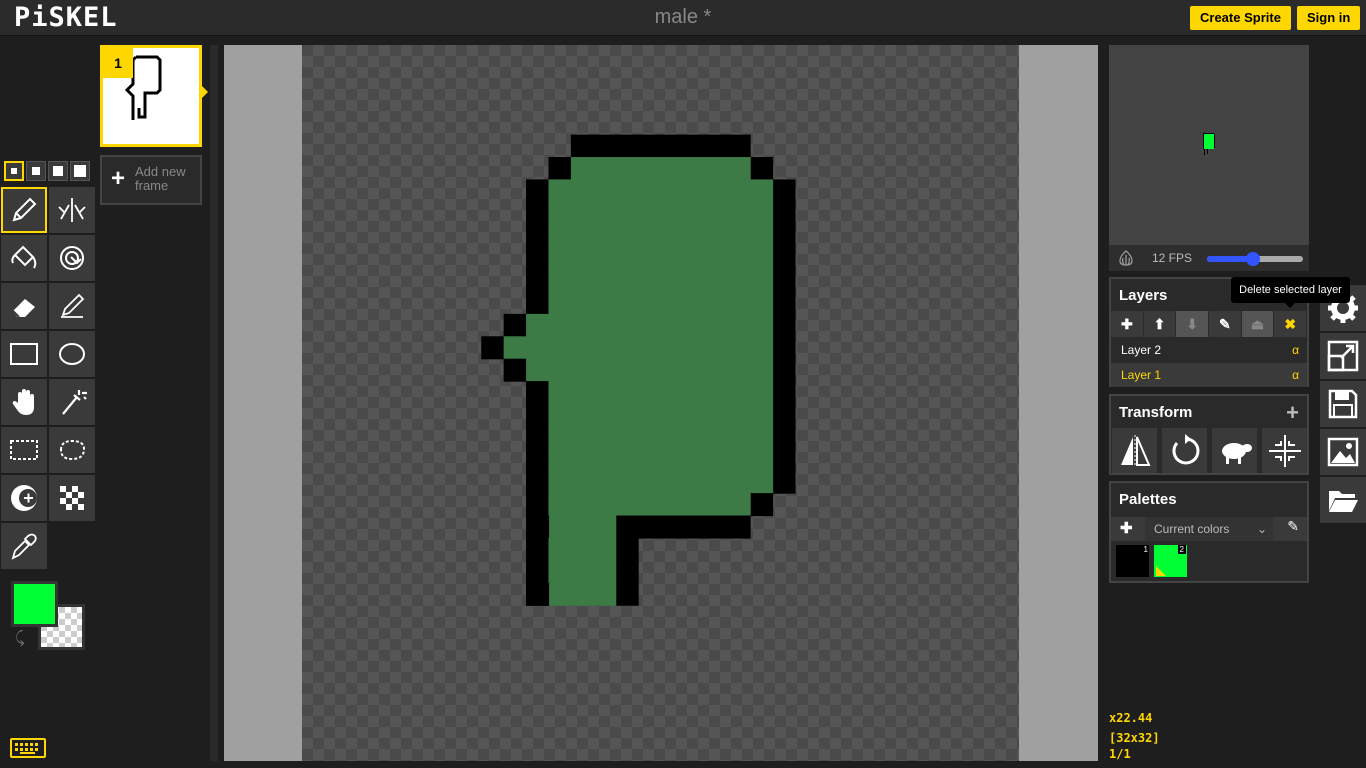  What do you see at coordinates (72, 498) in the screenshot?
I see `dithering-tool` at bounding box center [72, 498].